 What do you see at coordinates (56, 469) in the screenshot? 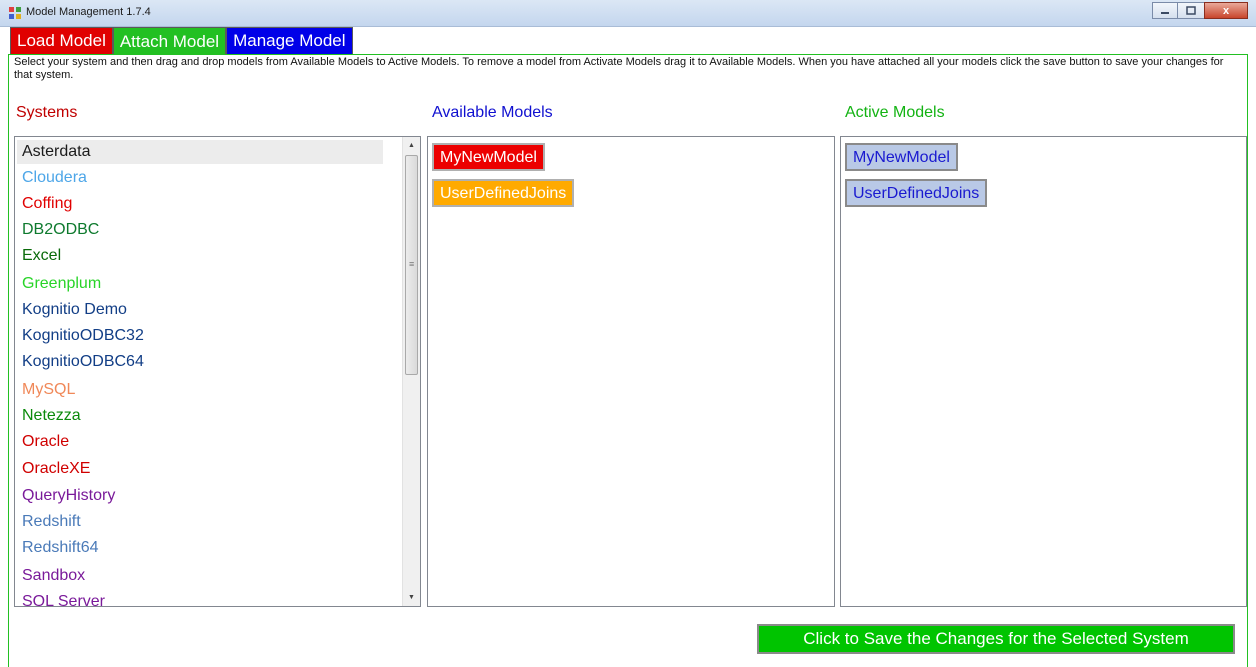
I see `system-item-oraclexe: OracleXE` at bounding box center [56, 469].